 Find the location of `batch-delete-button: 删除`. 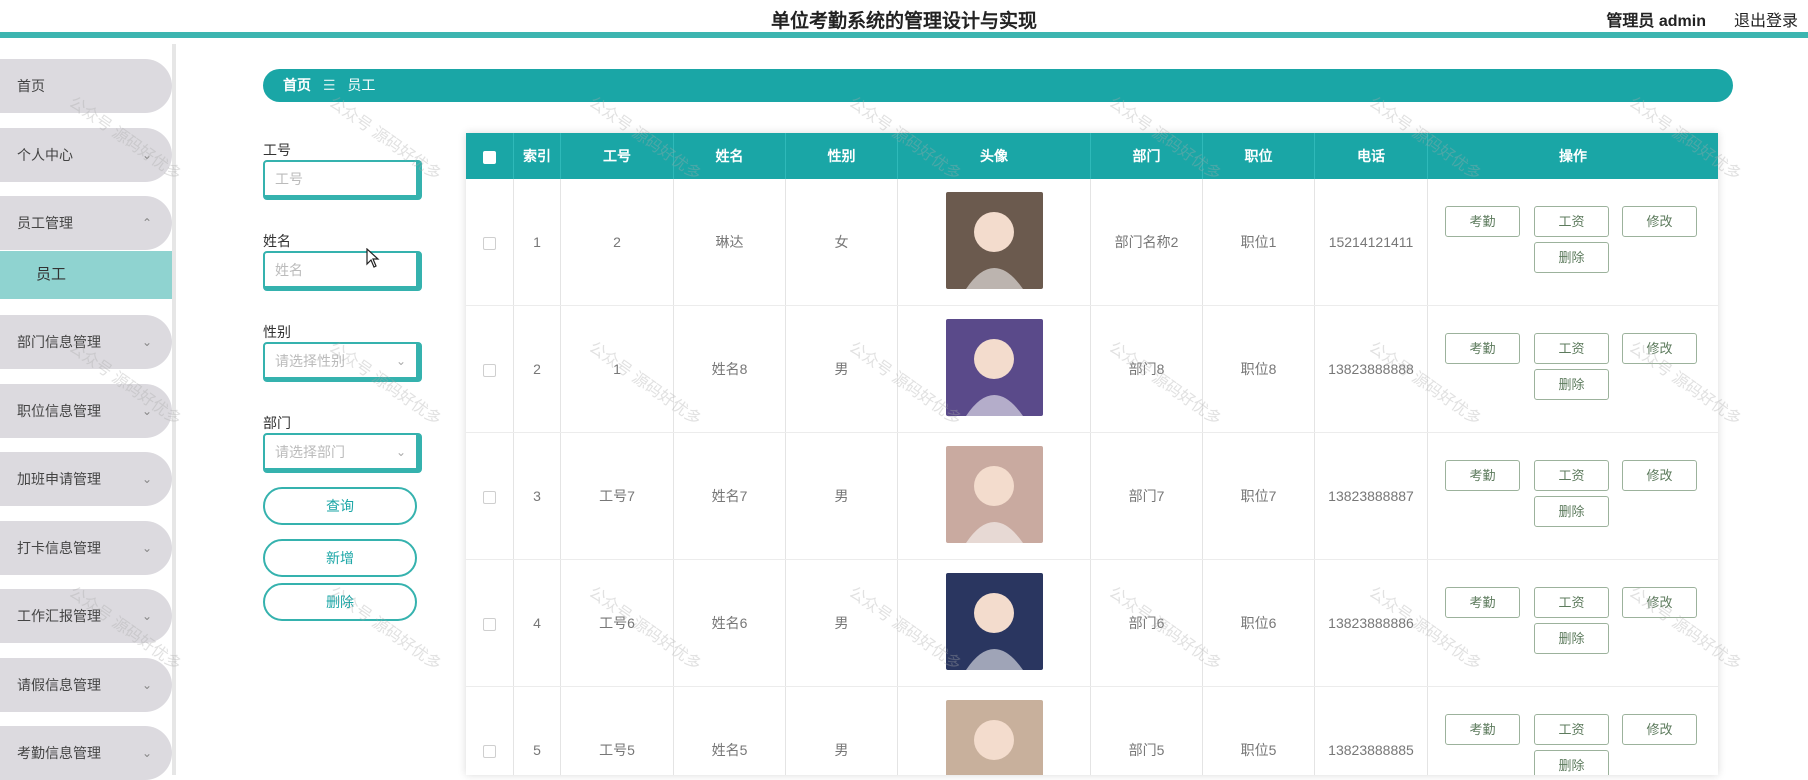

batch-delete-button: 删除 is located at coordinates (340, 602).